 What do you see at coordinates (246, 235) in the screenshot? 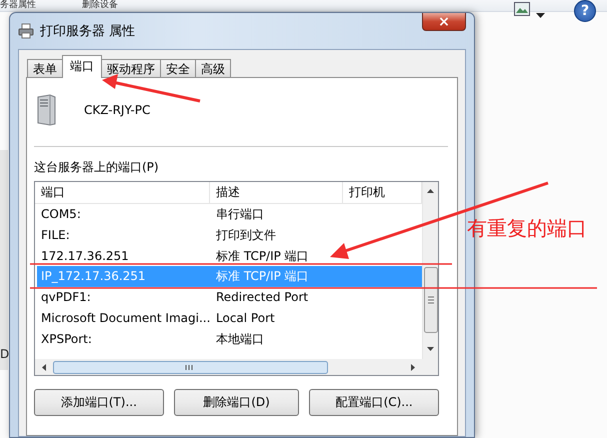
I see `description-cell-text: 打印到文件` at bounding box center [246, 235].